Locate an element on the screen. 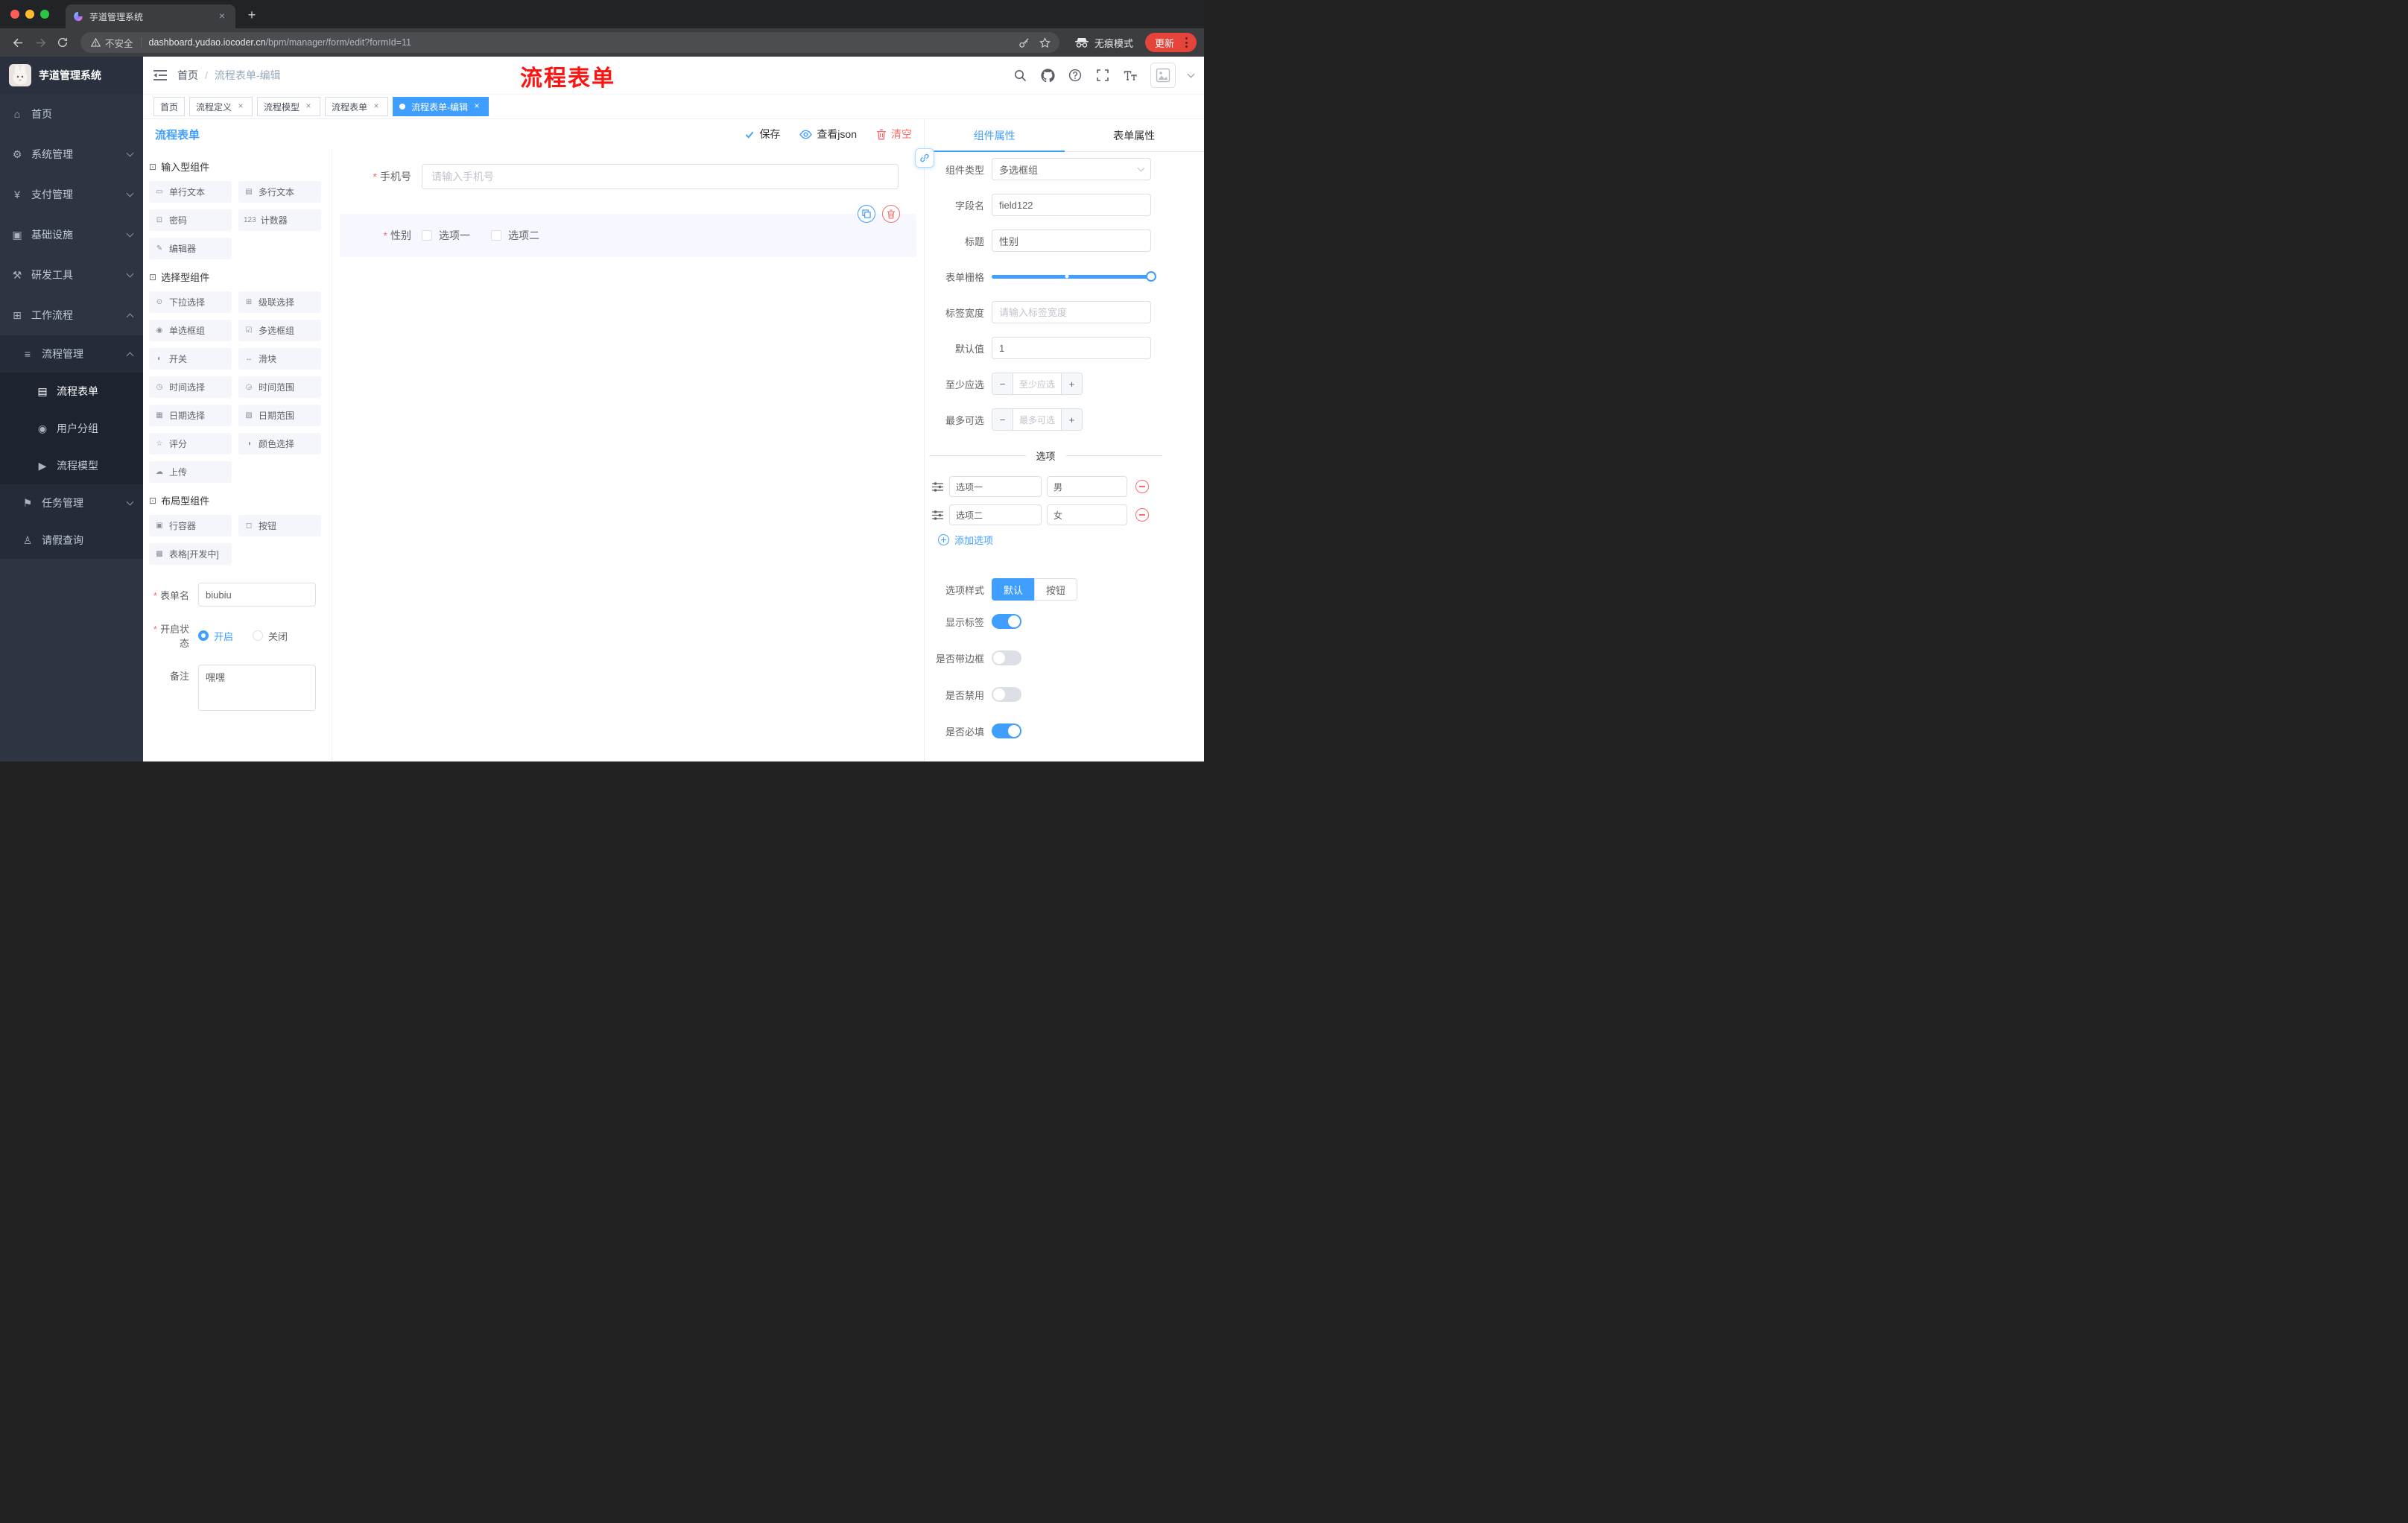 This screenshot has width=2408, height=1523. component-table: ▩ 表格[开发中] is located at coordinates (190, 554).